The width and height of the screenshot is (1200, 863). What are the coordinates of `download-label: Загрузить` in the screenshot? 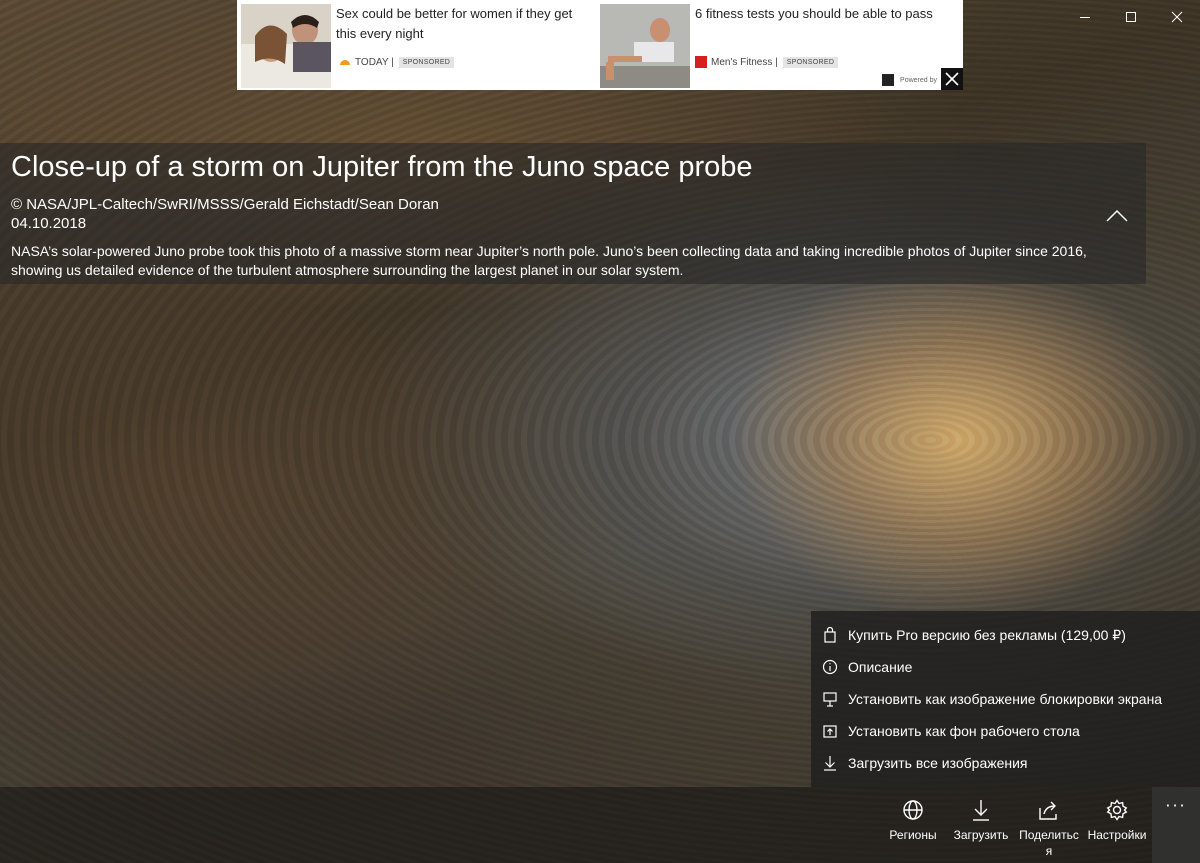 It's located at (981, 835).